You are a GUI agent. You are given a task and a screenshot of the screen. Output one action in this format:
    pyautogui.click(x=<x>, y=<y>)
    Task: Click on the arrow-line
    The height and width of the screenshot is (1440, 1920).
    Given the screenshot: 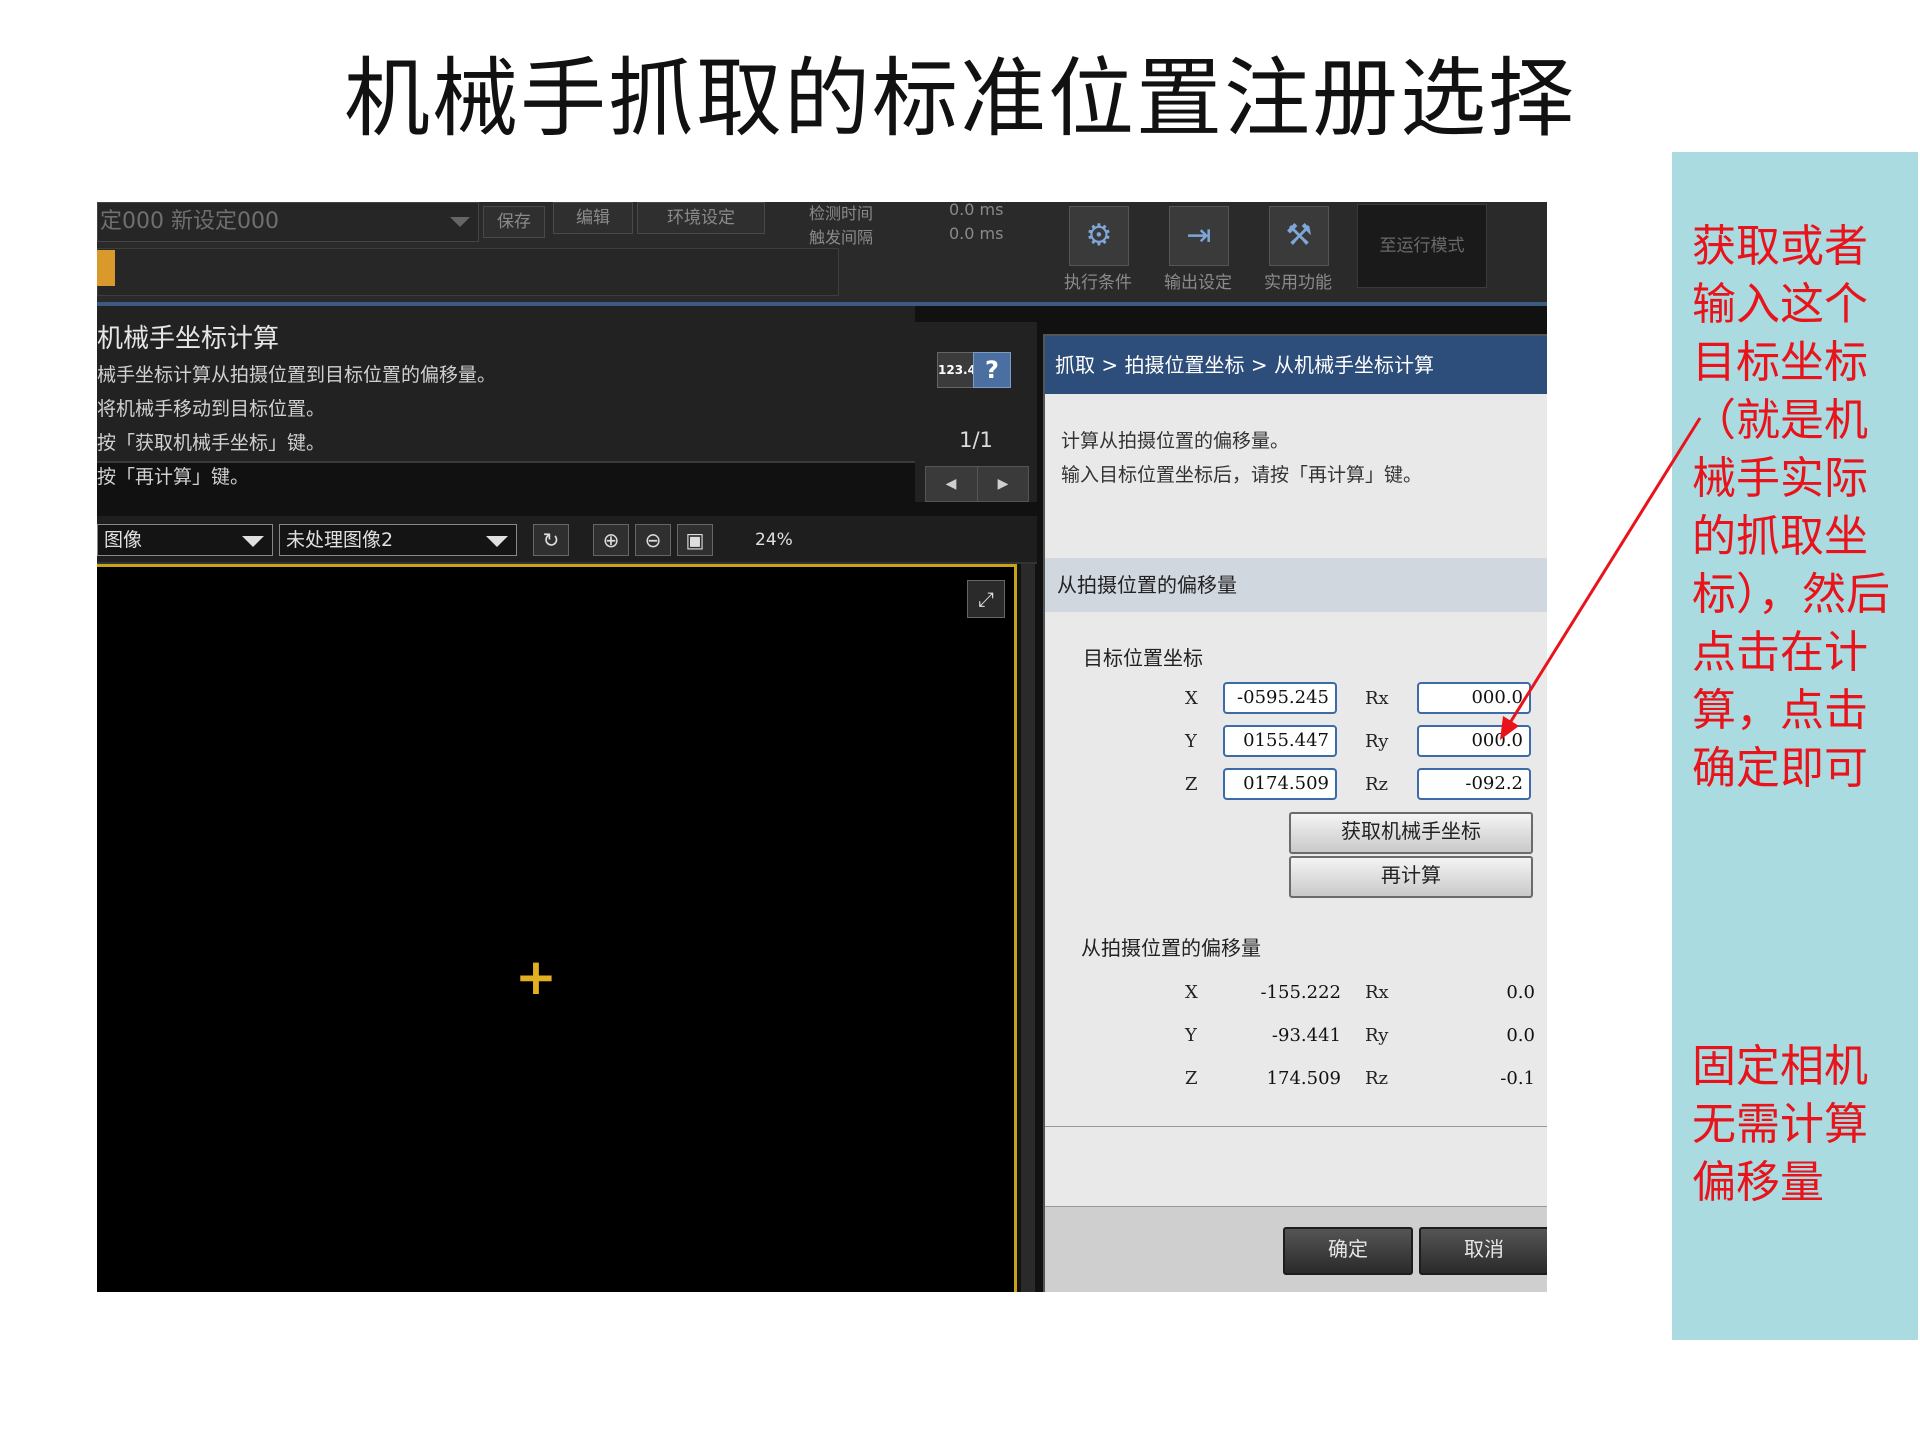 What is the action you would take?
    pyautogui.click(x=1604, y=572)
    